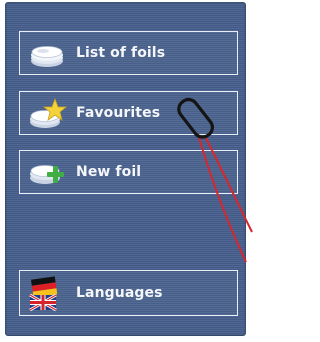 Image resolution: width=320 pixels, height=342 pixels. I want to click on foil-stack-icon, so click(48, 54).